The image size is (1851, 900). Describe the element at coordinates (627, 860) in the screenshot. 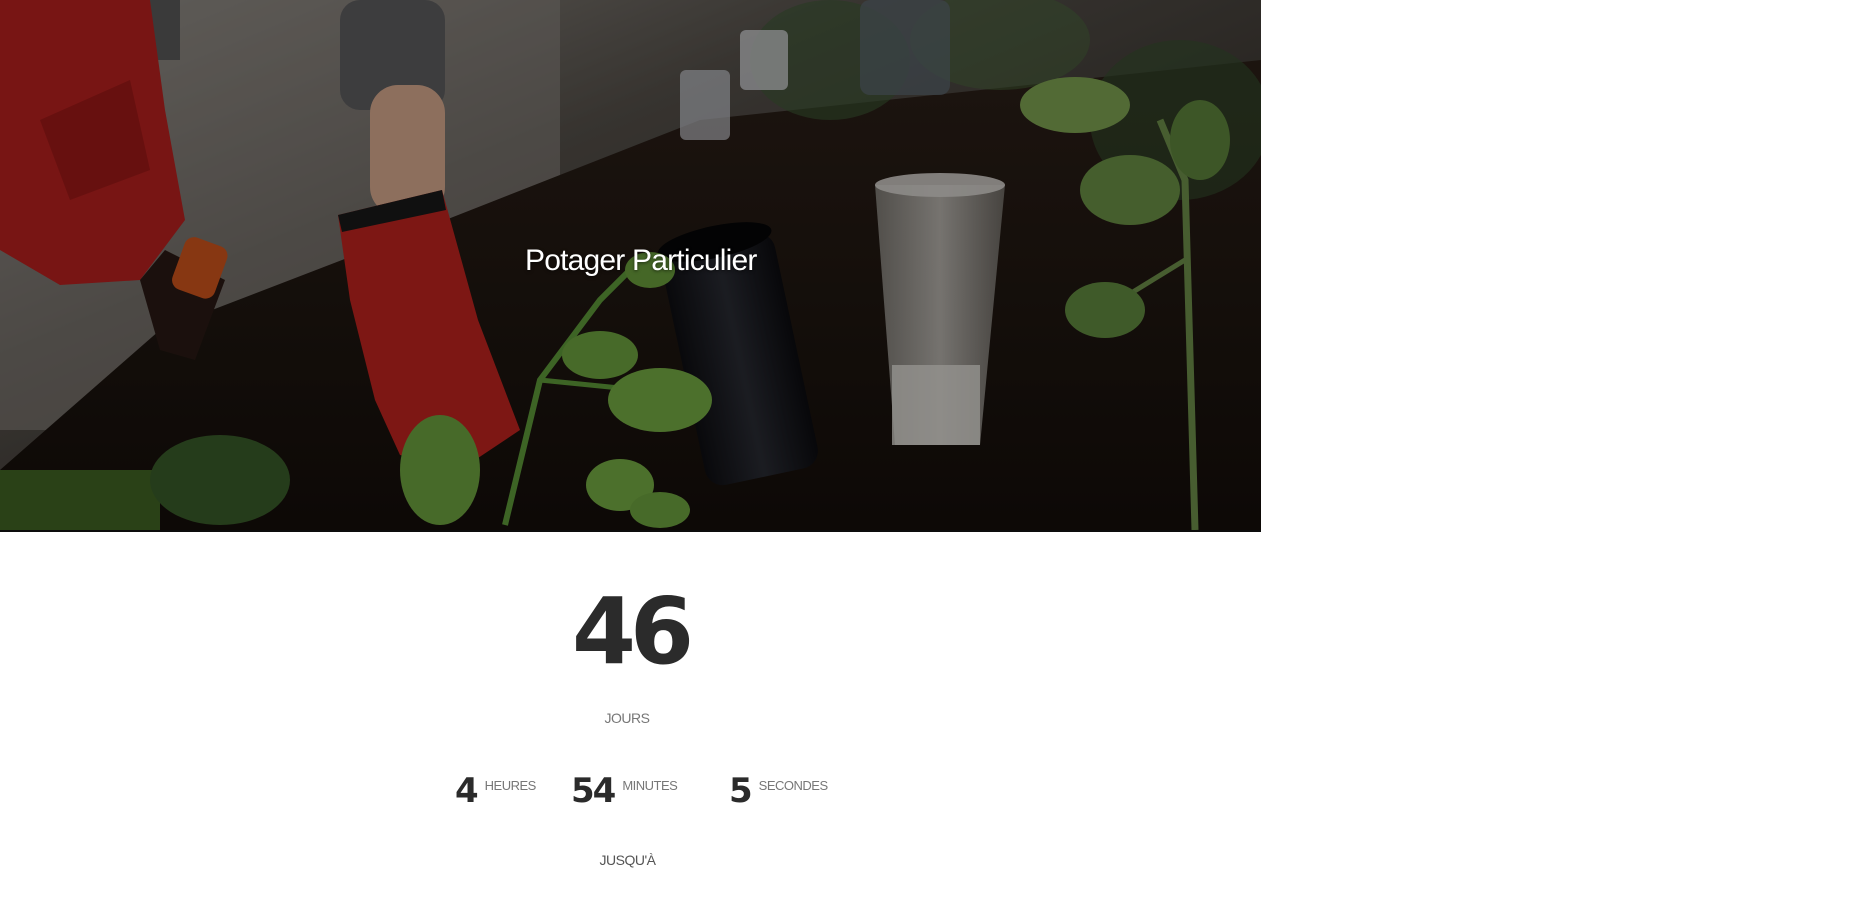

I see `countdown-until-label: JUSQU'À` at that location.